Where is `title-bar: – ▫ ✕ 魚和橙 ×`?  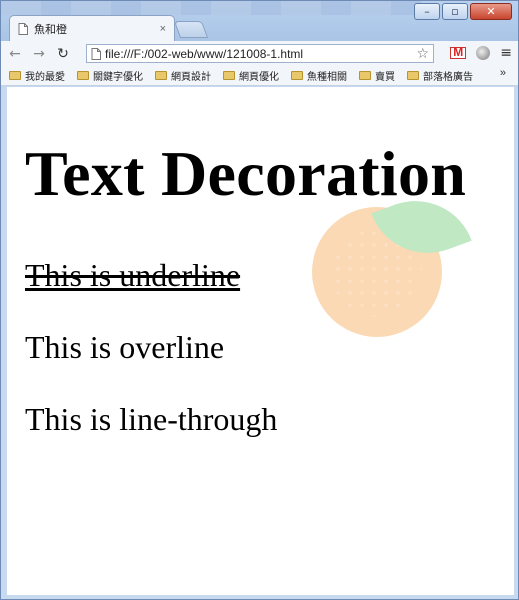 title-bar: – ▫ ✕ 魚和橙 × is located at coordinates (259, 21).